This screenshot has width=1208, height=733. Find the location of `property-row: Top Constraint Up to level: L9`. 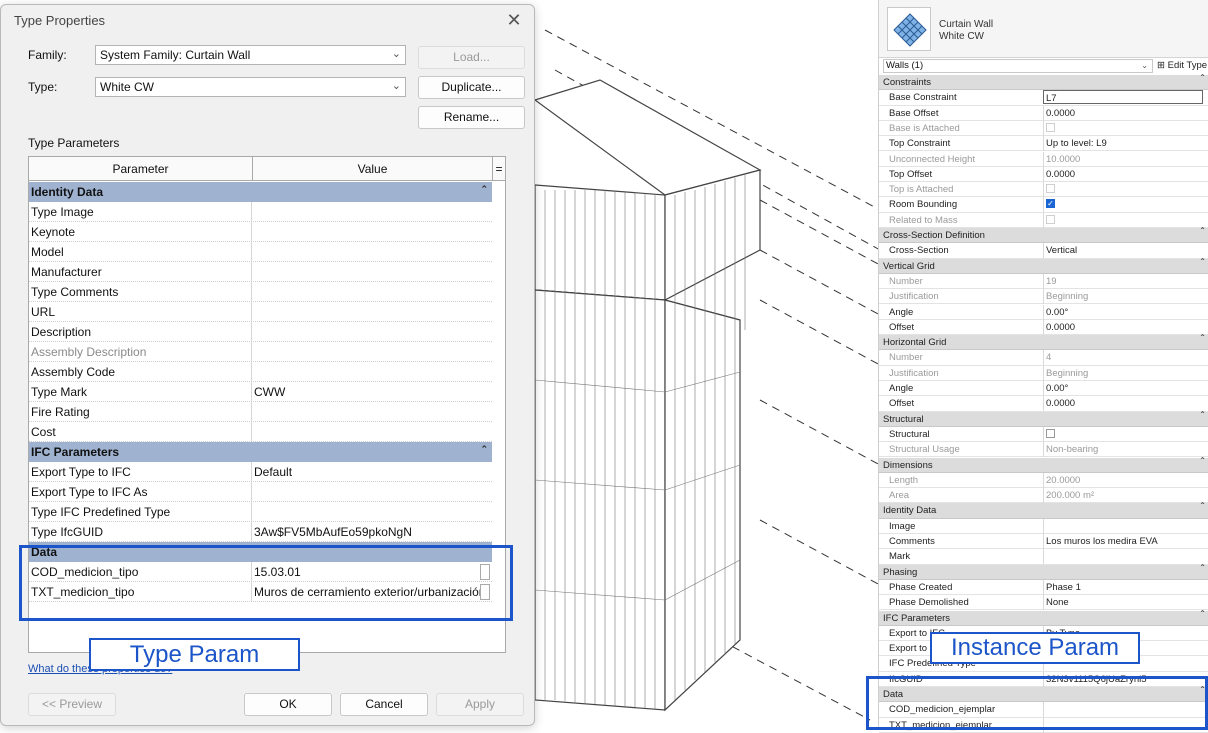

property-row: Top Constraint Up to level: L9 is located at coordinates (1043, 144).